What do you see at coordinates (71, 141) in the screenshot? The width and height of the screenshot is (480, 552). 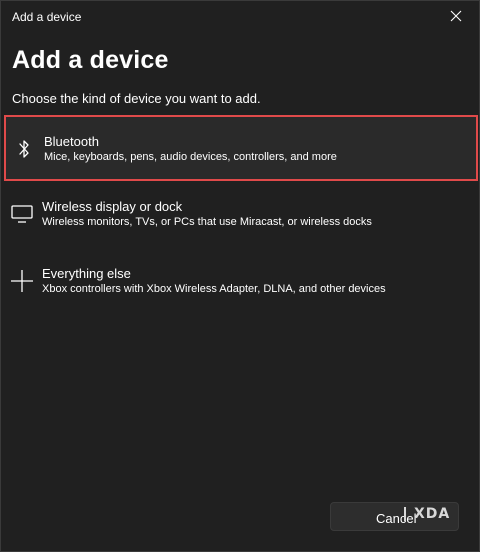 I see `option-title: Bluetooth` at bounding box center [71, 141].